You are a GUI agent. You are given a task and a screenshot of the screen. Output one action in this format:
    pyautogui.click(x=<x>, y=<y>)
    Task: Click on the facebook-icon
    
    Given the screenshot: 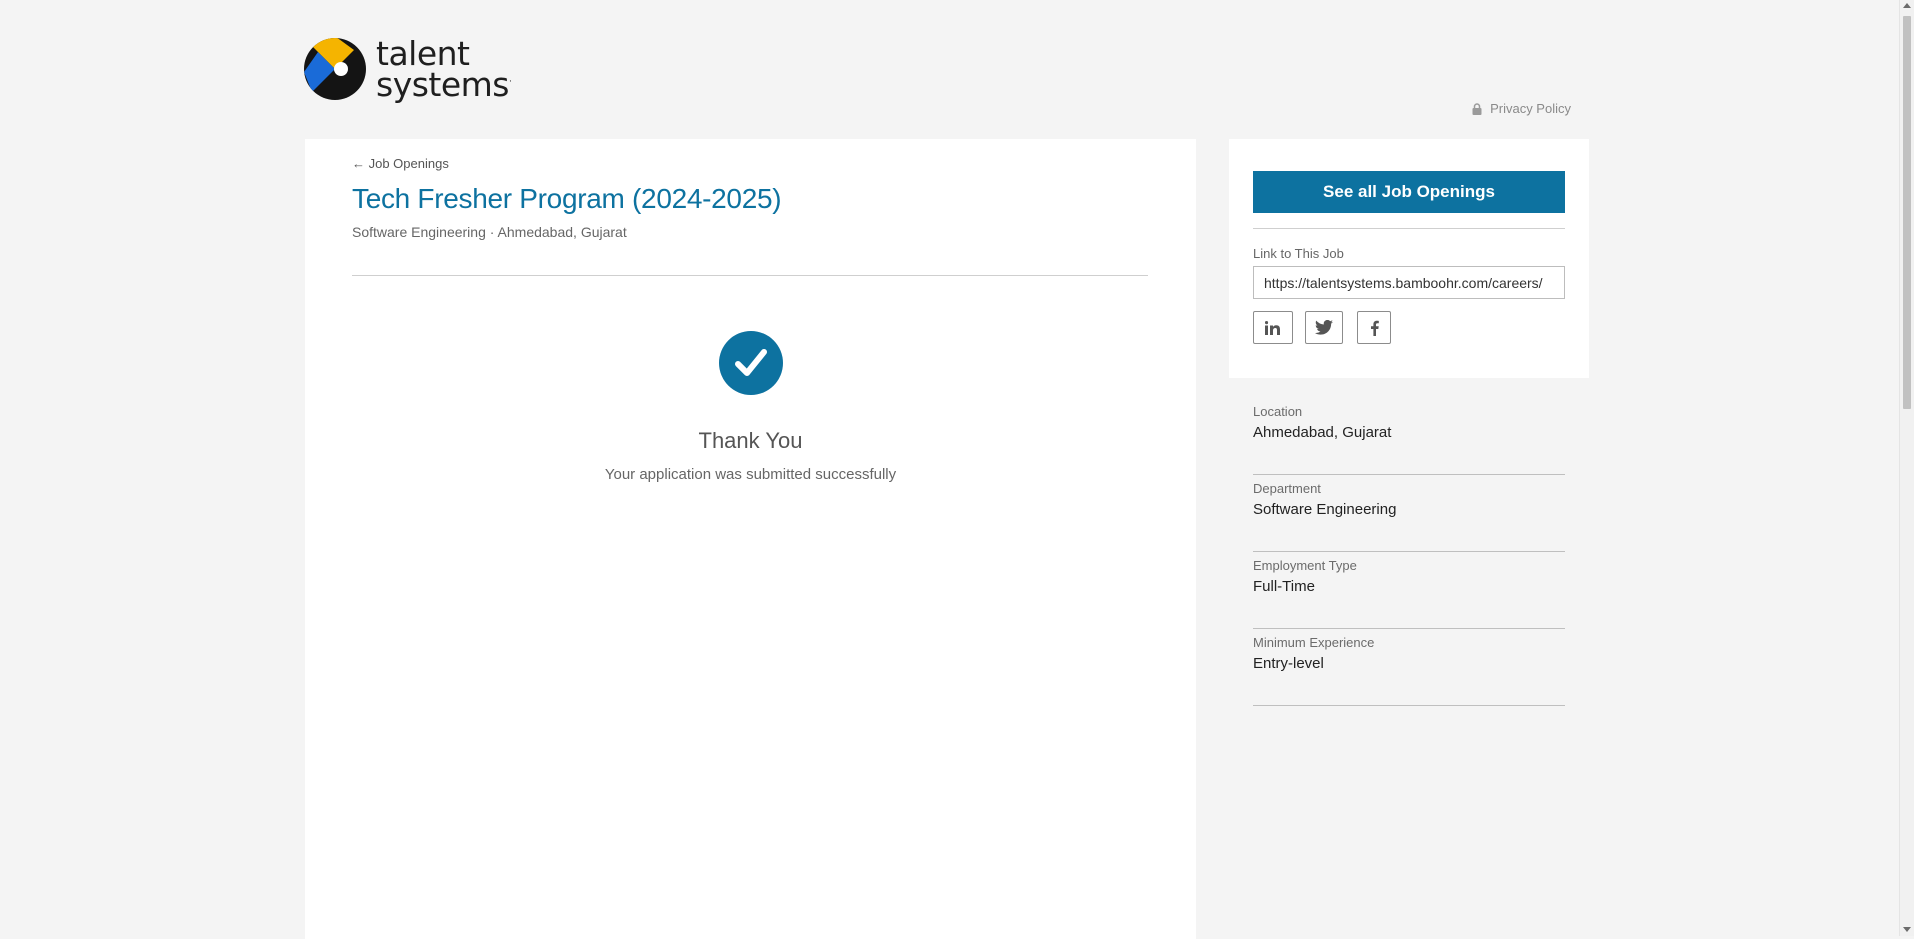 What is the action you would take?
    pyautogui.click(x=1374, y=328)
    